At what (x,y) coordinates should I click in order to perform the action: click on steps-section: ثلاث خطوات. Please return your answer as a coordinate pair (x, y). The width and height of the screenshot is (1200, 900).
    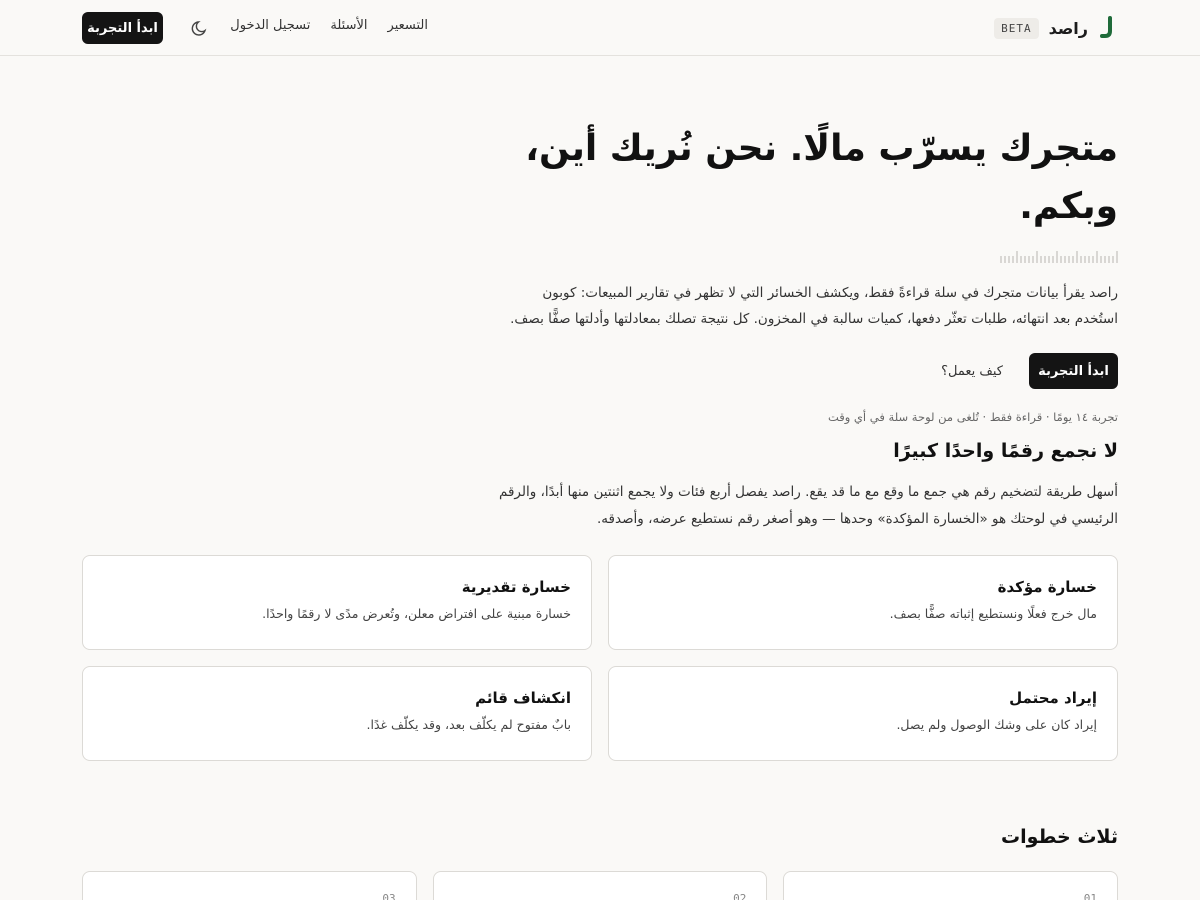
    Looking at the image, I should click on (1059, 837).